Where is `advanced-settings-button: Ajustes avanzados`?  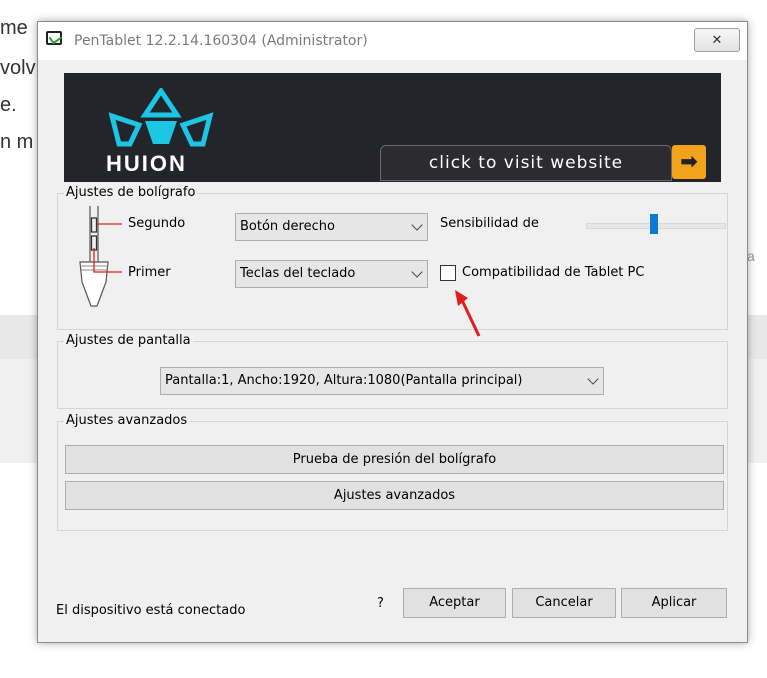 advanced-settings-button: Ajustes avanzados is located at coordinates (394, 495).